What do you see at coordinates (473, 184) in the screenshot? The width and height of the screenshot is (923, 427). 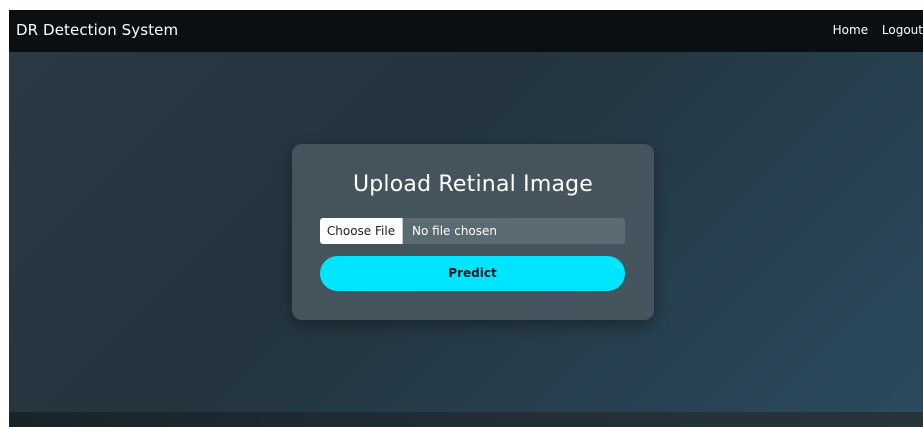 I see `upload-card-title: Upload Retinal Image` at bounding box center [473, 184].